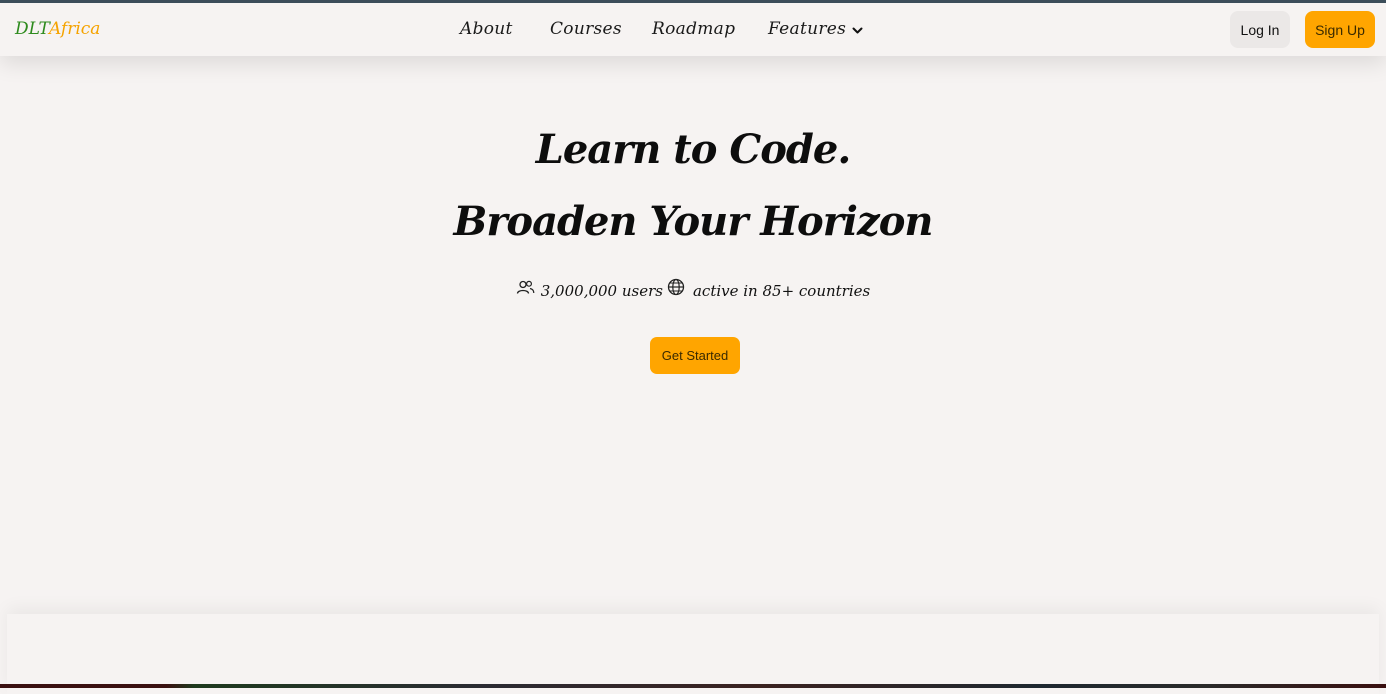 This screenshot has height=694, width=1386. Describe the element at coordinates (781, 291) in the screenshot. I see `countries-text: active in 85+ countries` at that location.